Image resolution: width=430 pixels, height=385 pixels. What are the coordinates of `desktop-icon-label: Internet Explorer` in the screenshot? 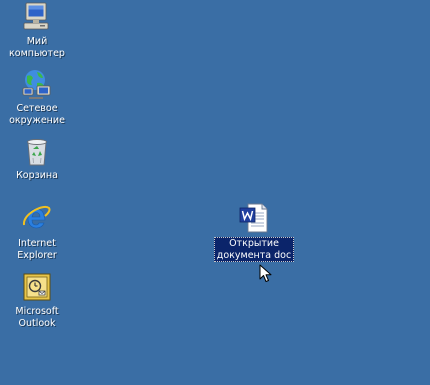 It's located at (37, 249).